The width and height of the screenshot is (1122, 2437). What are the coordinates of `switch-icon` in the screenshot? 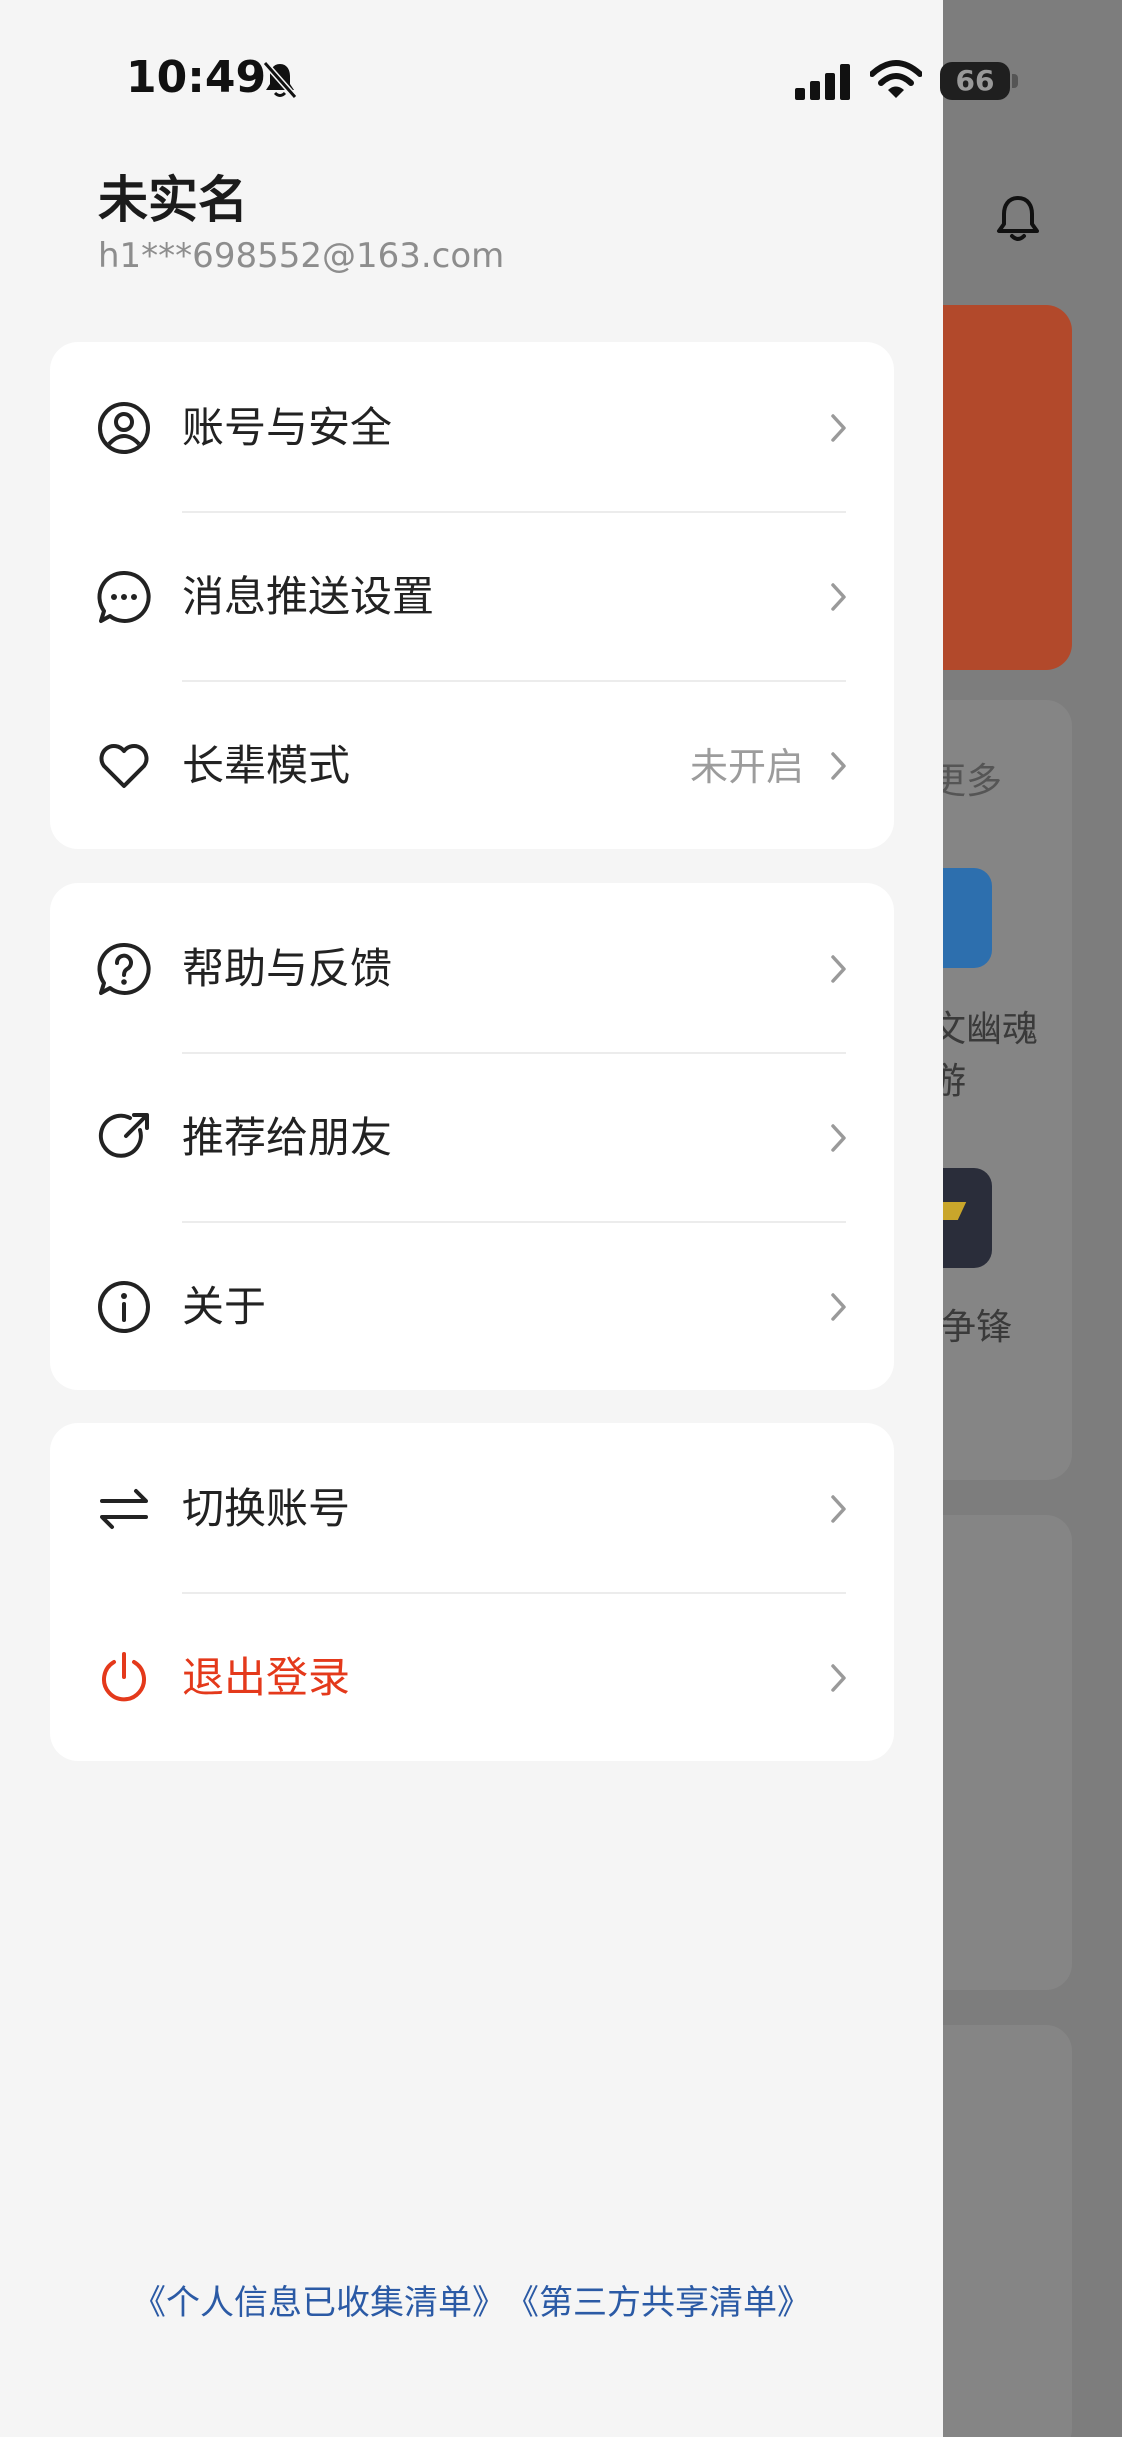 It's located at (124, 1509).